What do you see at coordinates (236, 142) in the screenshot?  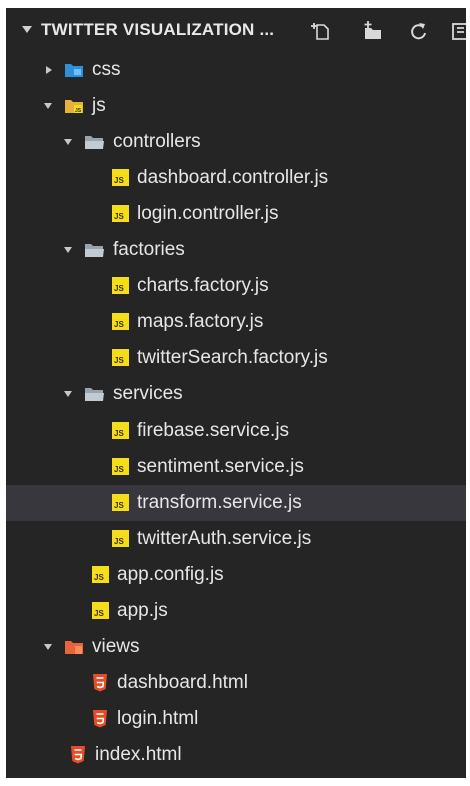 I see `tree-folder-row: controllers` at bounding box center [236, 142].